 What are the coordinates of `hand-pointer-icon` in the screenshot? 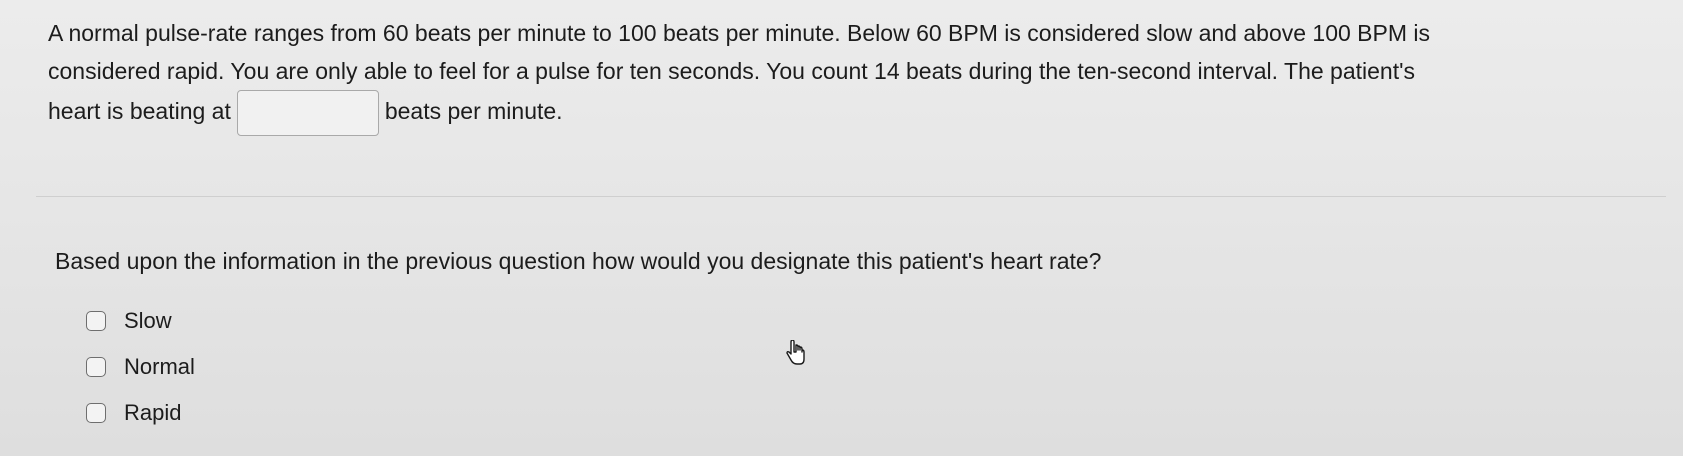 It's located at (795, 352).